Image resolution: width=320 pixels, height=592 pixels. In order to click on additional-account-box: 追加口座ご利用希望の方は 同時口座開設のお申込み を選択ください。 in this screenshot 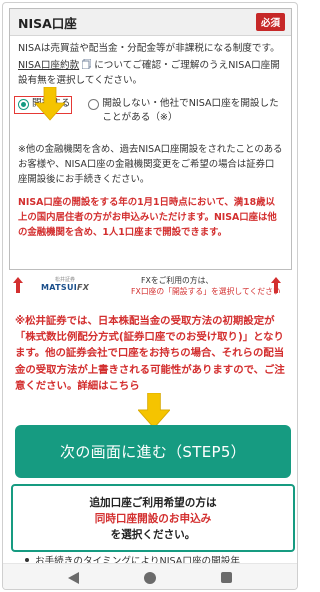, I will do `click(153, 518)`.